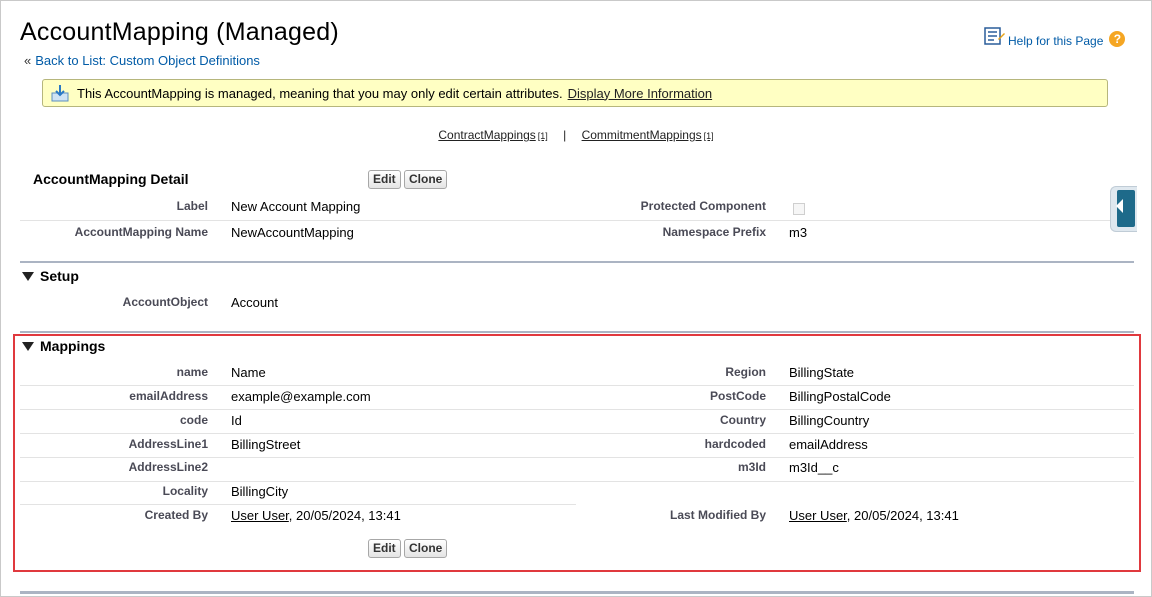 The height and width of the screenshot is (597, 1152). I want to click on help-page-icon, so click(994, 36).